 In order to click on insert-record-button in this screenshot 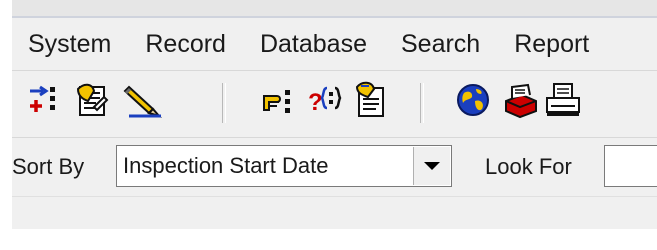, I will do `click(45, 102)`.